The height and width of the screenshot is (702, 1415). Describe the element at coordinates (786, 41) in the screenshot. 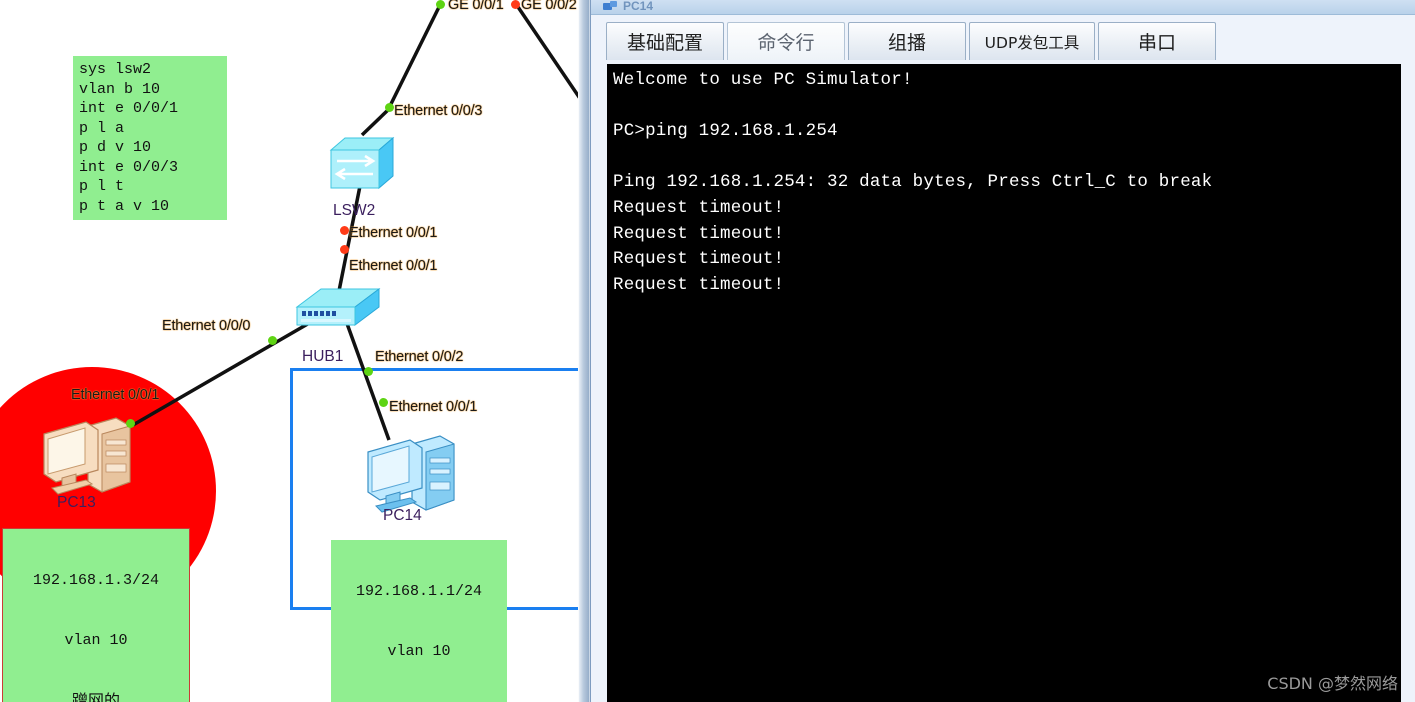

I see `tab-command-line: 命令行` at that location.